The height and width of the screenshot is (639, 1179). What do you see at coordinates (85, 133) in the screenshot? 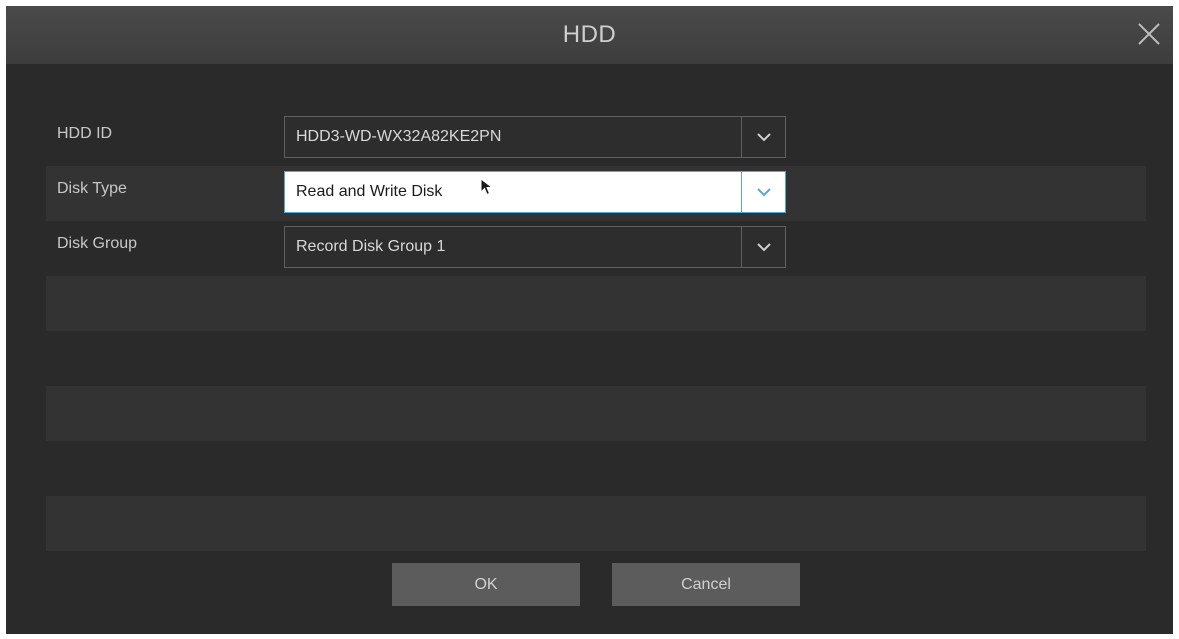
I see `hdd-id-label: HDD ID` at bounding box center [85, 133].